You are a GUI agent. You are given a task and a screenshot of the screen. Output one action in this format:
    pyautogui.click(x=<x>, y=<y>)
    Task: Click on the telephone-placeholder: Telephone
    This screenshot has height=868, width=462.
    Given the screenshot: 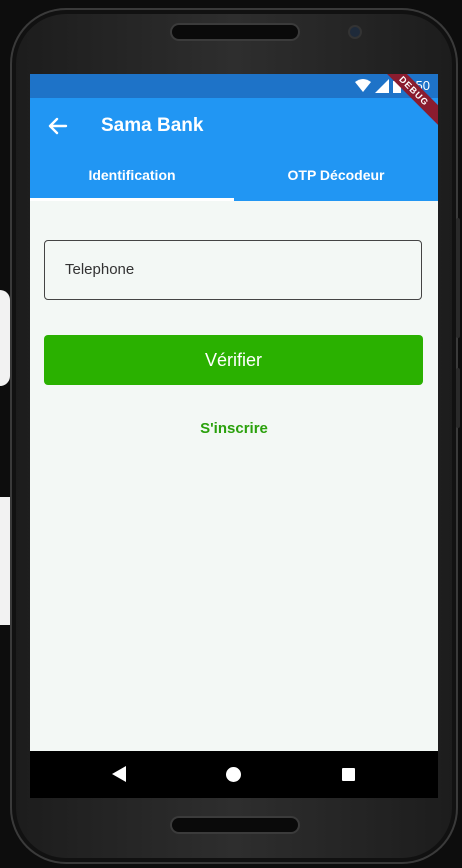 What is the action you would take?
    pyautogui.click(x=100, y=269)
    